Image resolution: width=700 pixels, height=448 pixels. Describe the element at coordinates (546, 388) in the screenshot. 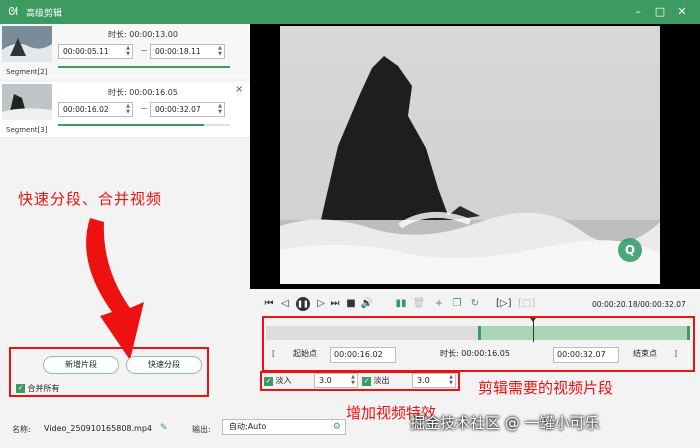

I see `annotation-trim: 剪辑需要的视频片段` at that location.